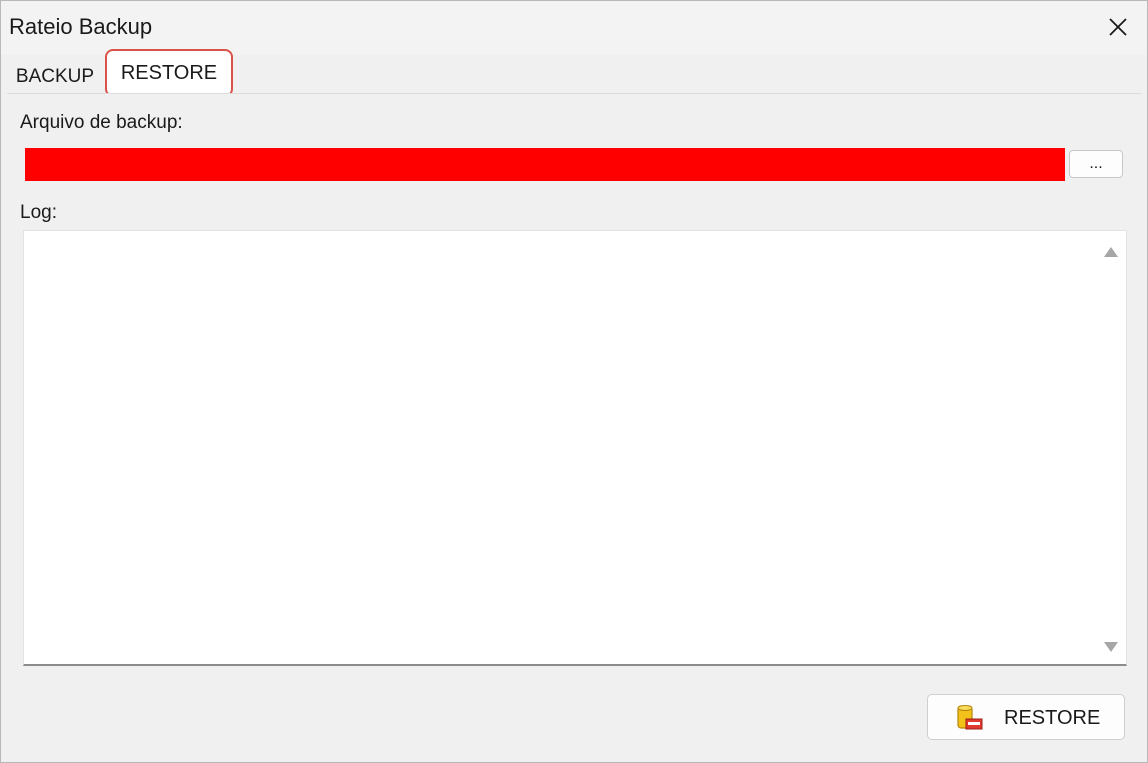 The height and width of the screenshot is (763, 1148). I want to click on tab-backup: BACKUP, so click(55, 77).